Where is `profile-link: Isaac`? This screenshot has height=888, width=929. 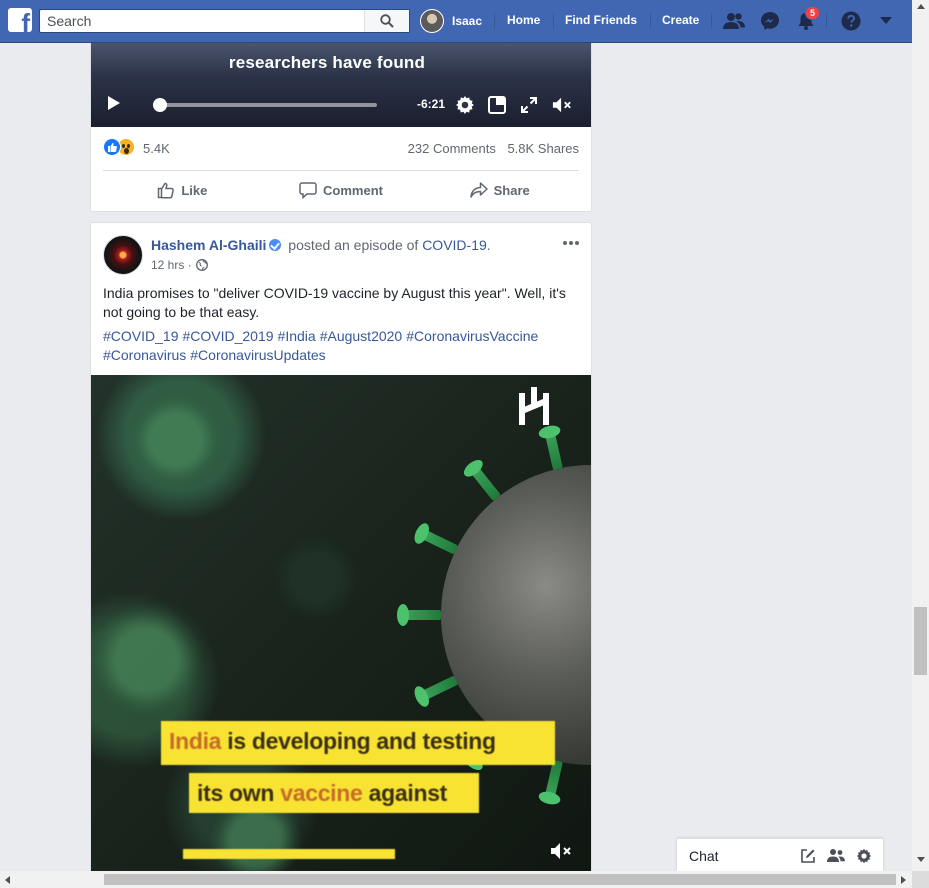
profile-link: Isaac is located at coordinates (451, 21).